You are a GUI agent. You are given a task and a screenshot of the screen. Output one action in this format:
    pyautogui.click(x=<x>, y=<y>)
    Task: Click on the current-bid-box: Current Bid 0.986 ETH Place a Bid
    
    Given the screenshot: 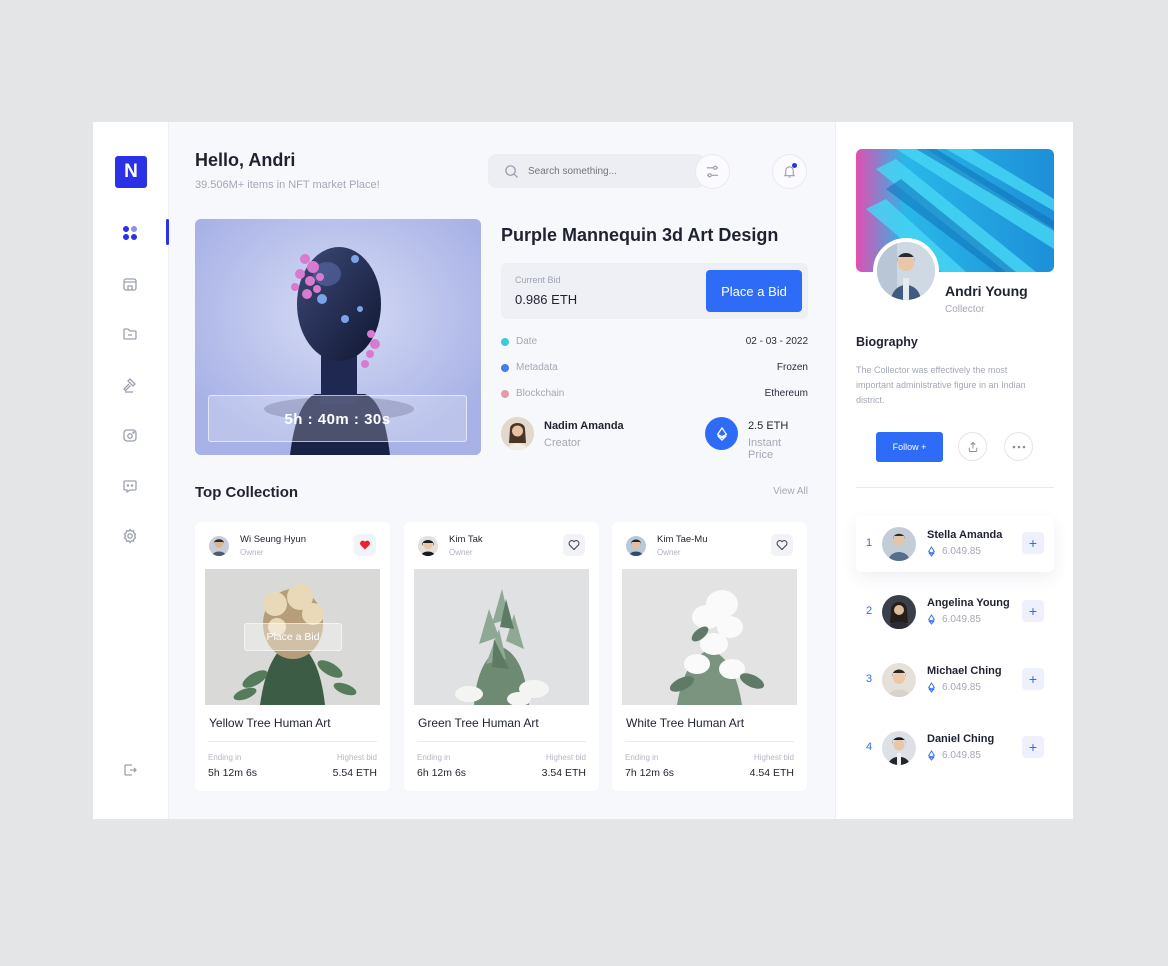 What is the action you would take?
    pyautogui.click(x=654, y=291)
    